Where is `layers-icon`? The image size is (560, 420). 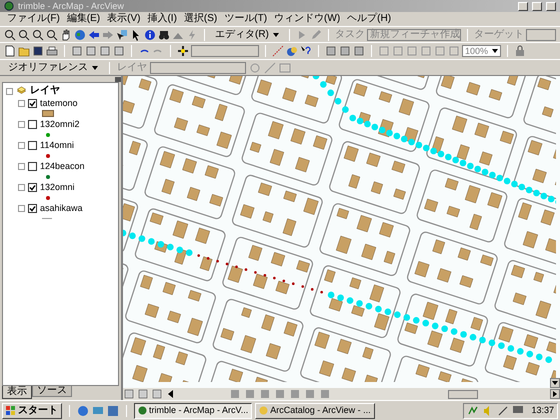 layers-icon is located at coordinates (21, 91).